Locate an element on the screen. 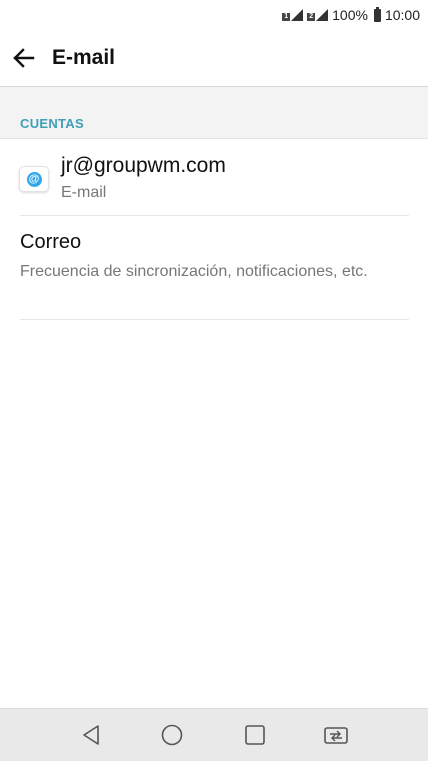  battery-percent: 100% is located at coordinates (350, 15).